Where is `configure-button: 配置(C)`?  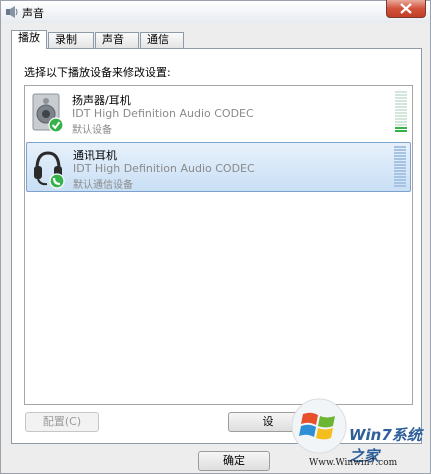
configure-button: 配置(C) is located at coordinates (62, 422).